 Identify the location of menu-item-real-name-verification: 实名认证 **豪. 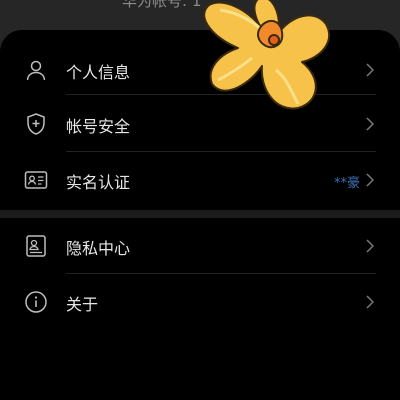
(200, 180).